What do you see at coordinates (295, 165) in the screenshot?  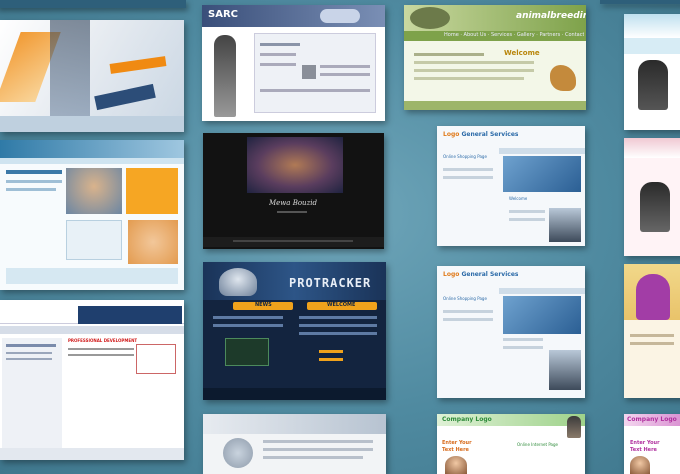 I see `portrait-photo` at bounding box center [295, 165].